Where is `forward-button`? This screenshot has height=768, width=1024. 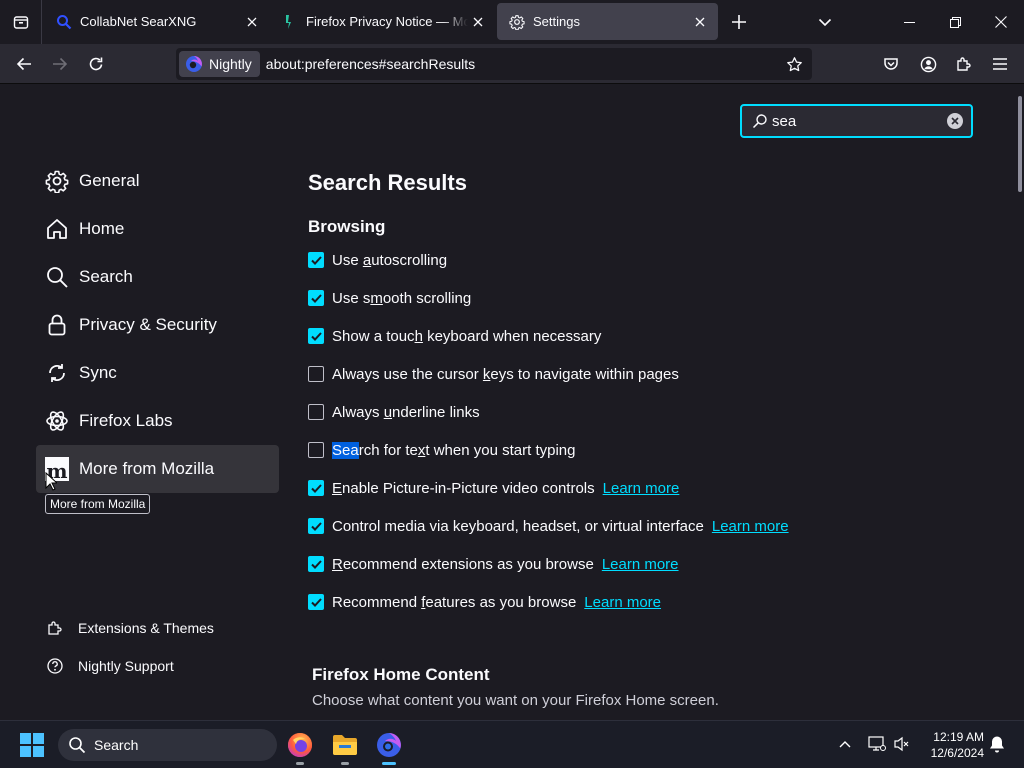
forward-button is located at coordinates (60, 64).